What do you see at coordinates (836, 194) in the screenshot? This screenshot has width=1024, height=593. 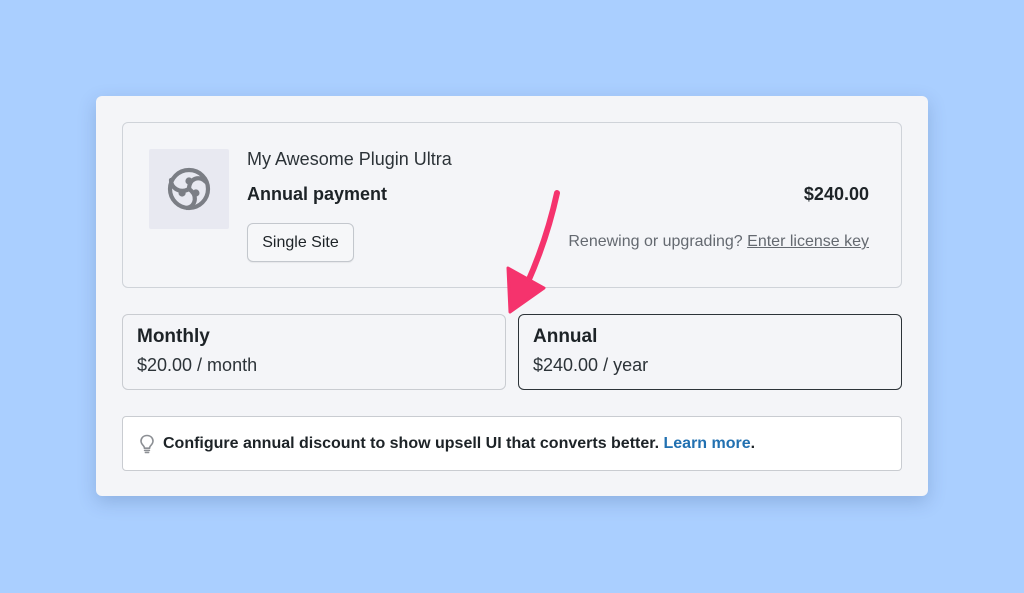 I see `product-price: $240.00` at bounding box center [836, 194].